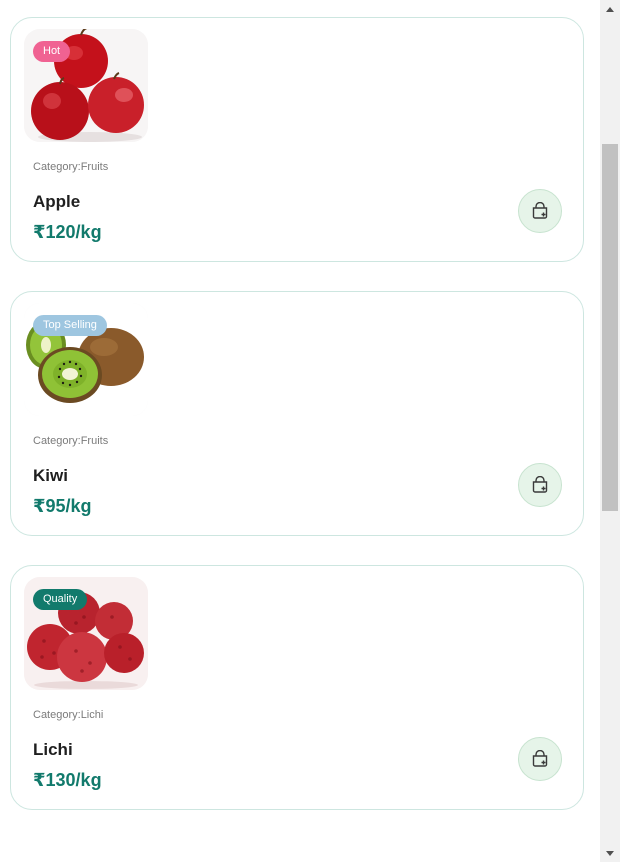  What do you see at coordinates (52, 51) in the screenshot?
I see `badge-hot: Hot` at bounding box center [52, 51].